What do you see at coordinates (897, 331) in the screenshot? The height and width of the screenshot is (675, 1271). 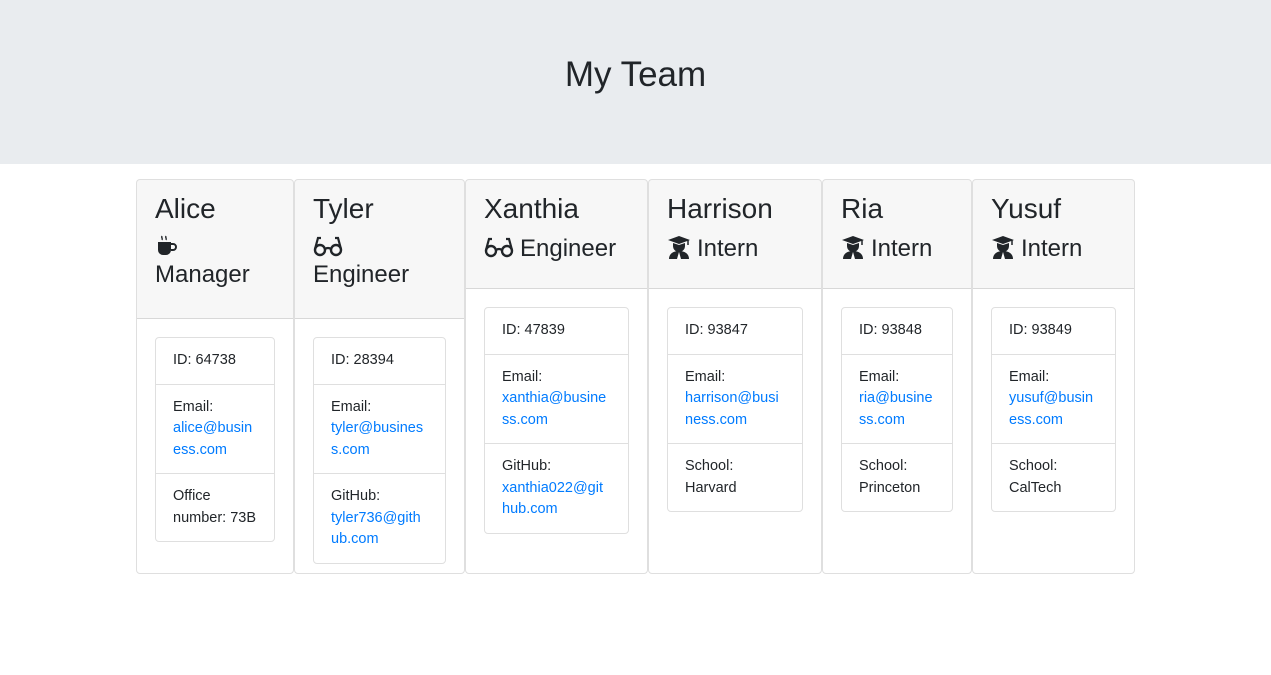 I see `employee-id: ID: 93848` at bounding box center [897, 331].